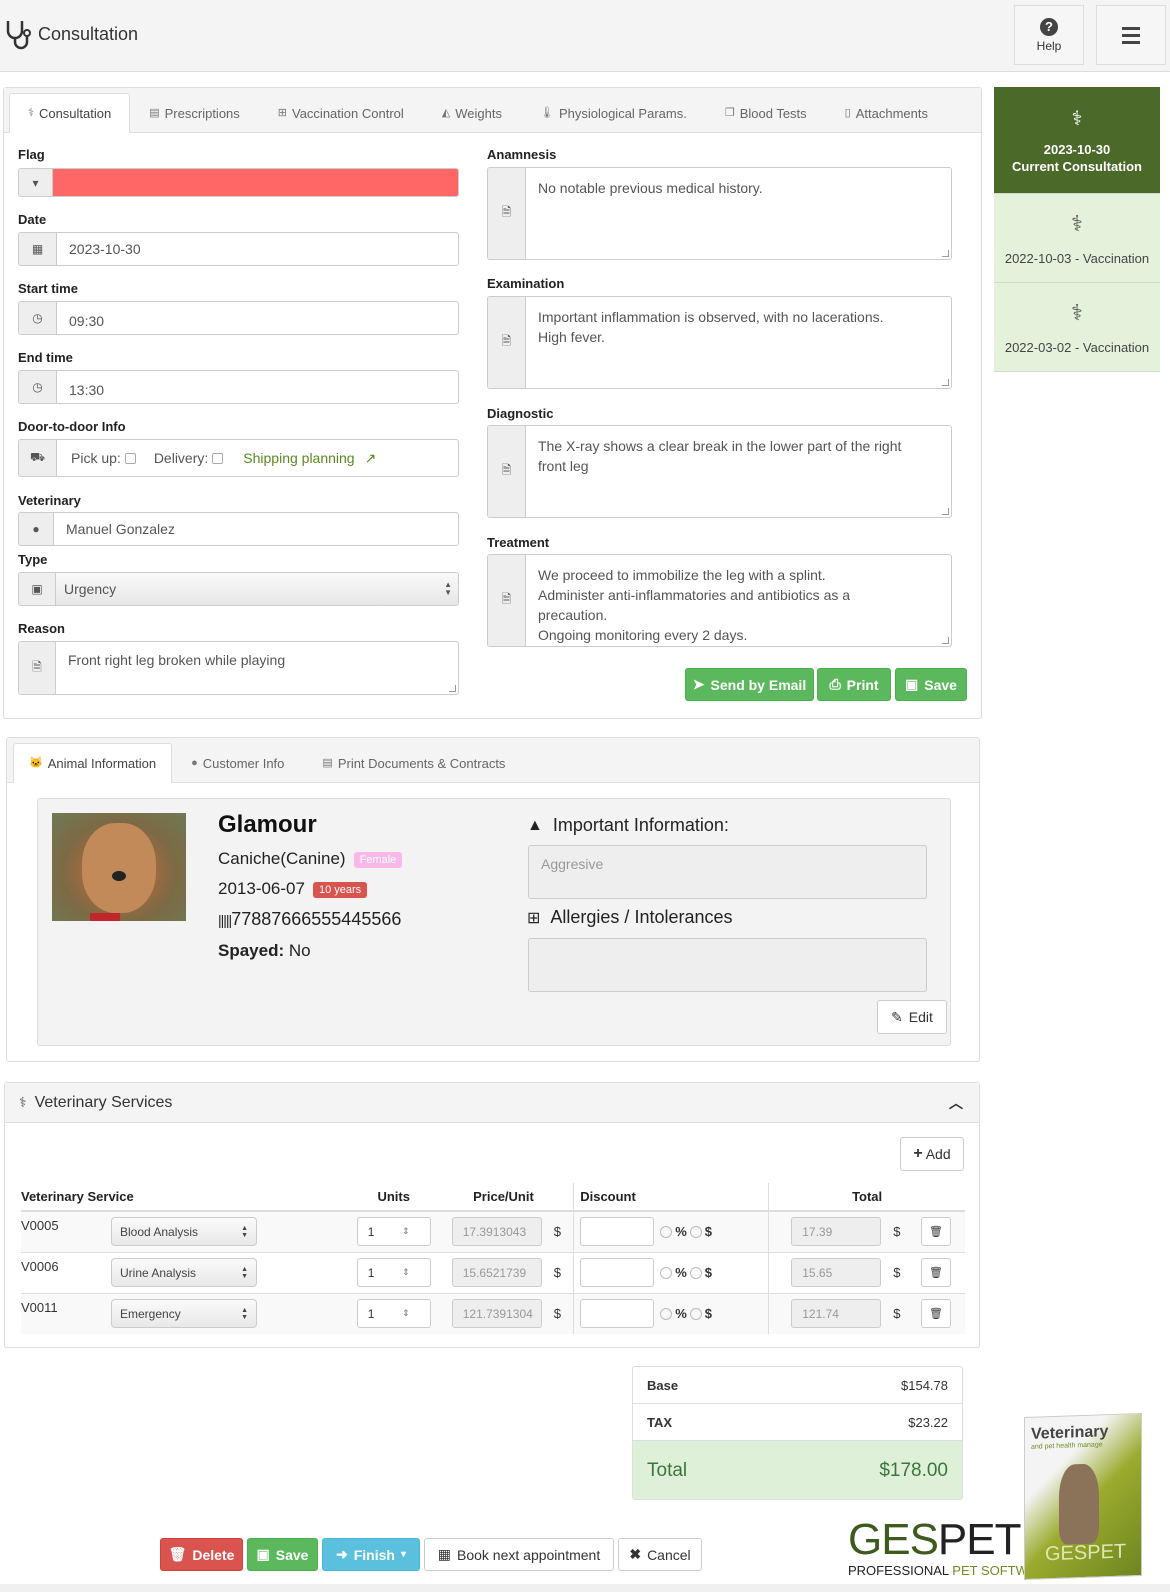 Image resolution: width=1170 pixels, height=1592 pixels. I want to click on history-item: ⚕ 2022-03-02 - Vaccination, so click(1077, 327).